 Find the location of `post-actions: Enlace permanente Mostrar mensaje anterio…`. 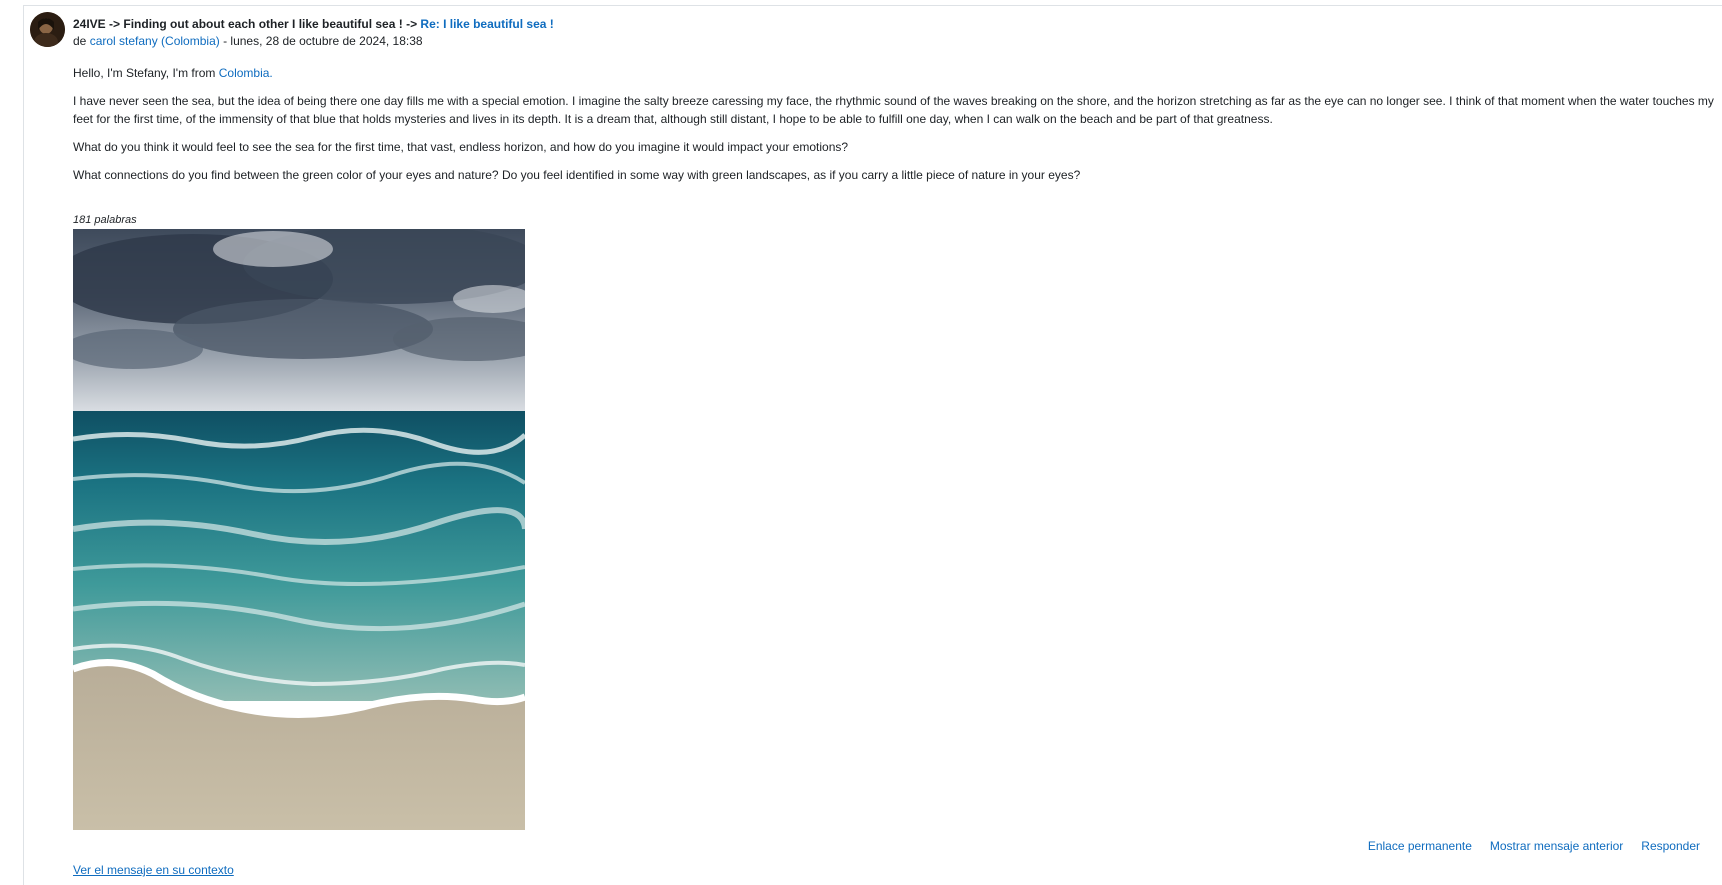

post-actions: Enlace permanente Mostrar mensaje anterio… is located at coordinates (1525, 846).